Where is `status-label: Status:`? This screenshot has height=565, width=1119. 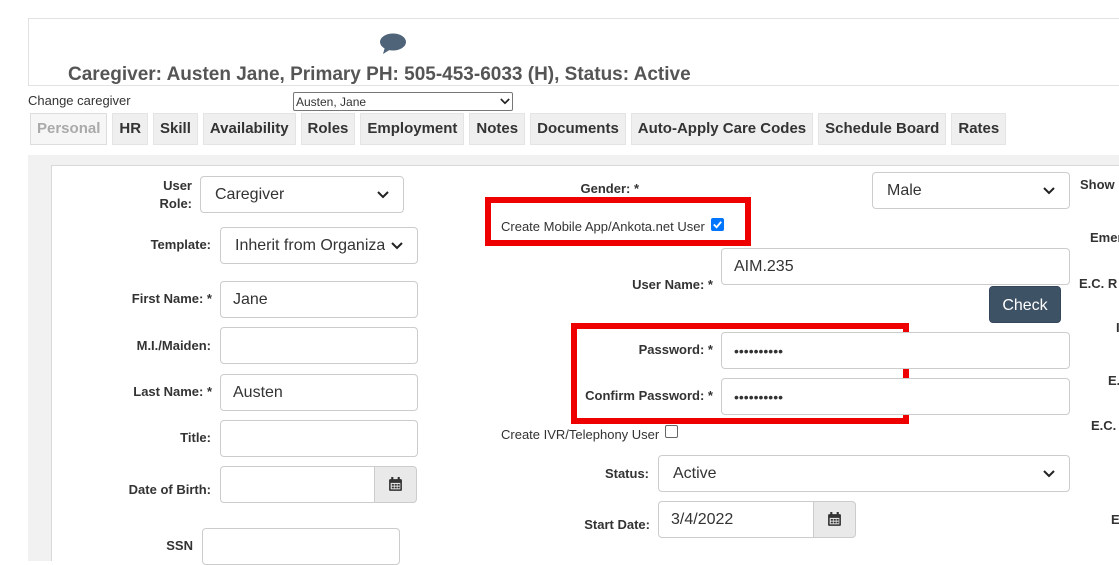
status-label: Status: is located at coordinates (626, 473).